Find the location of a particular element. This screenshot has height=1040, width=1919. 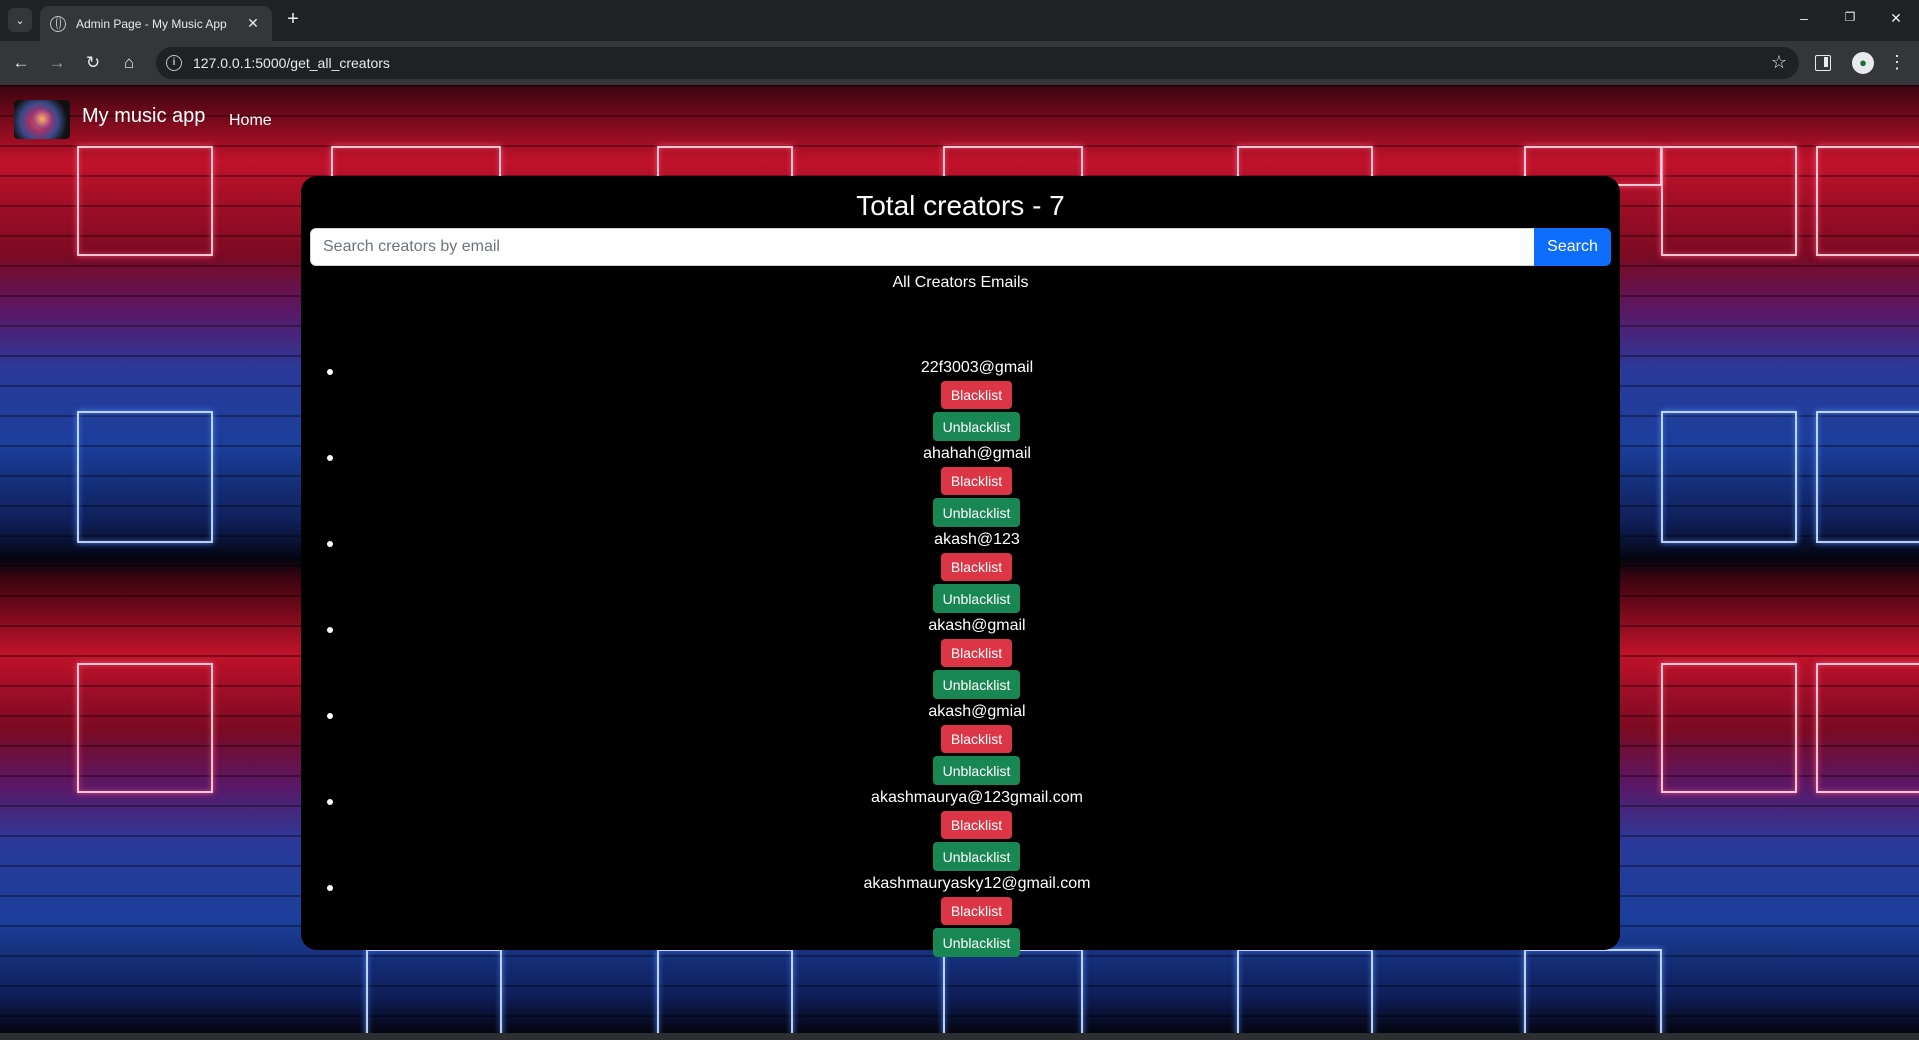

creator-email: akashmaurya@123gmail.com is located at coordinates (977, 797).